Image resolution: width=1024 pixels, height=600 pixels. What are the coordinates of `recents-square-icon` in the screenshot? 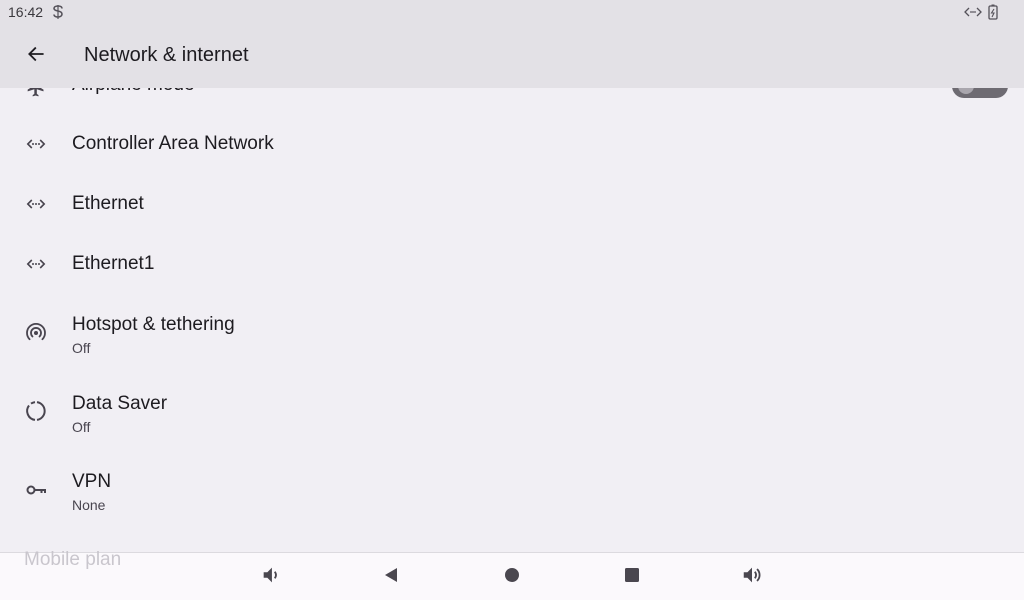 It's located at (632, 577).